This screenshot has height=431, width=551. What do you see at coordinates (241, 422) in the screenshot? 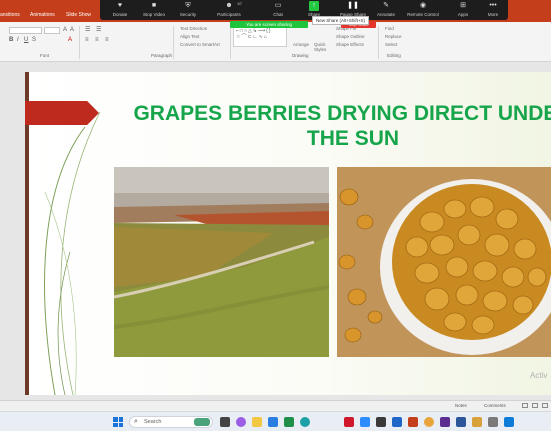
I see `copilot-icon` at bounding box center [241, 422].